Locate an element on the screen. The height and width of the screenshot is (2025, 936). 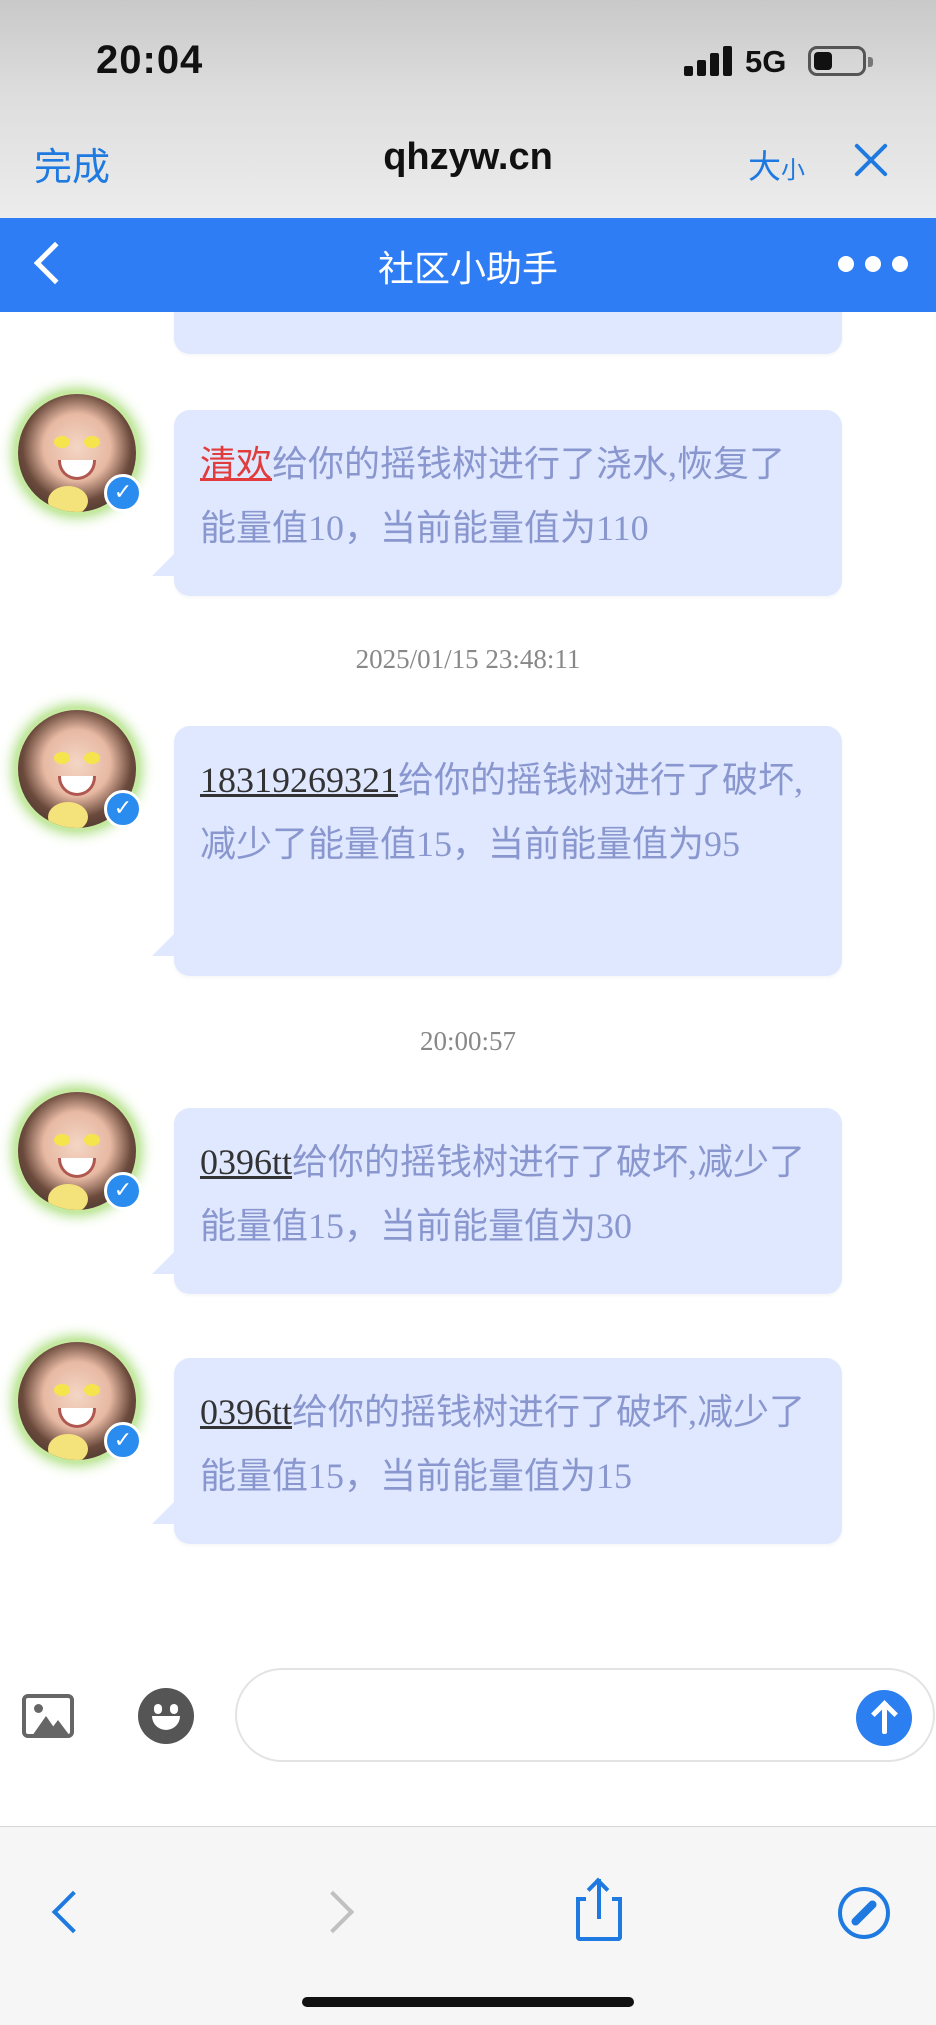
battery-icon is located at coordinates (840, 61).